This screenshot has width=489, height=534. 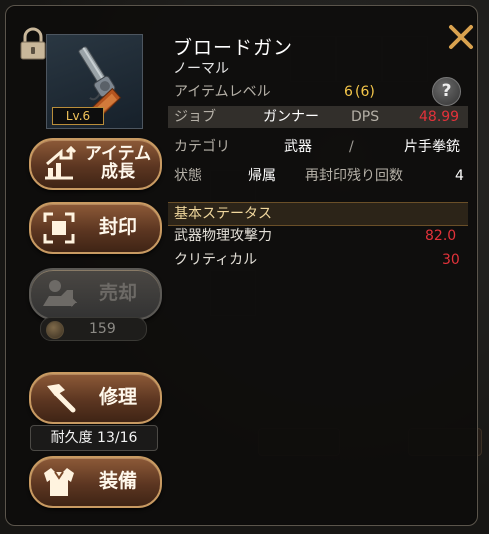 What do you see at coordinates (117, 293) in the screenshot?
I see `sell-label: 売却` at bounding box center [117, 293].